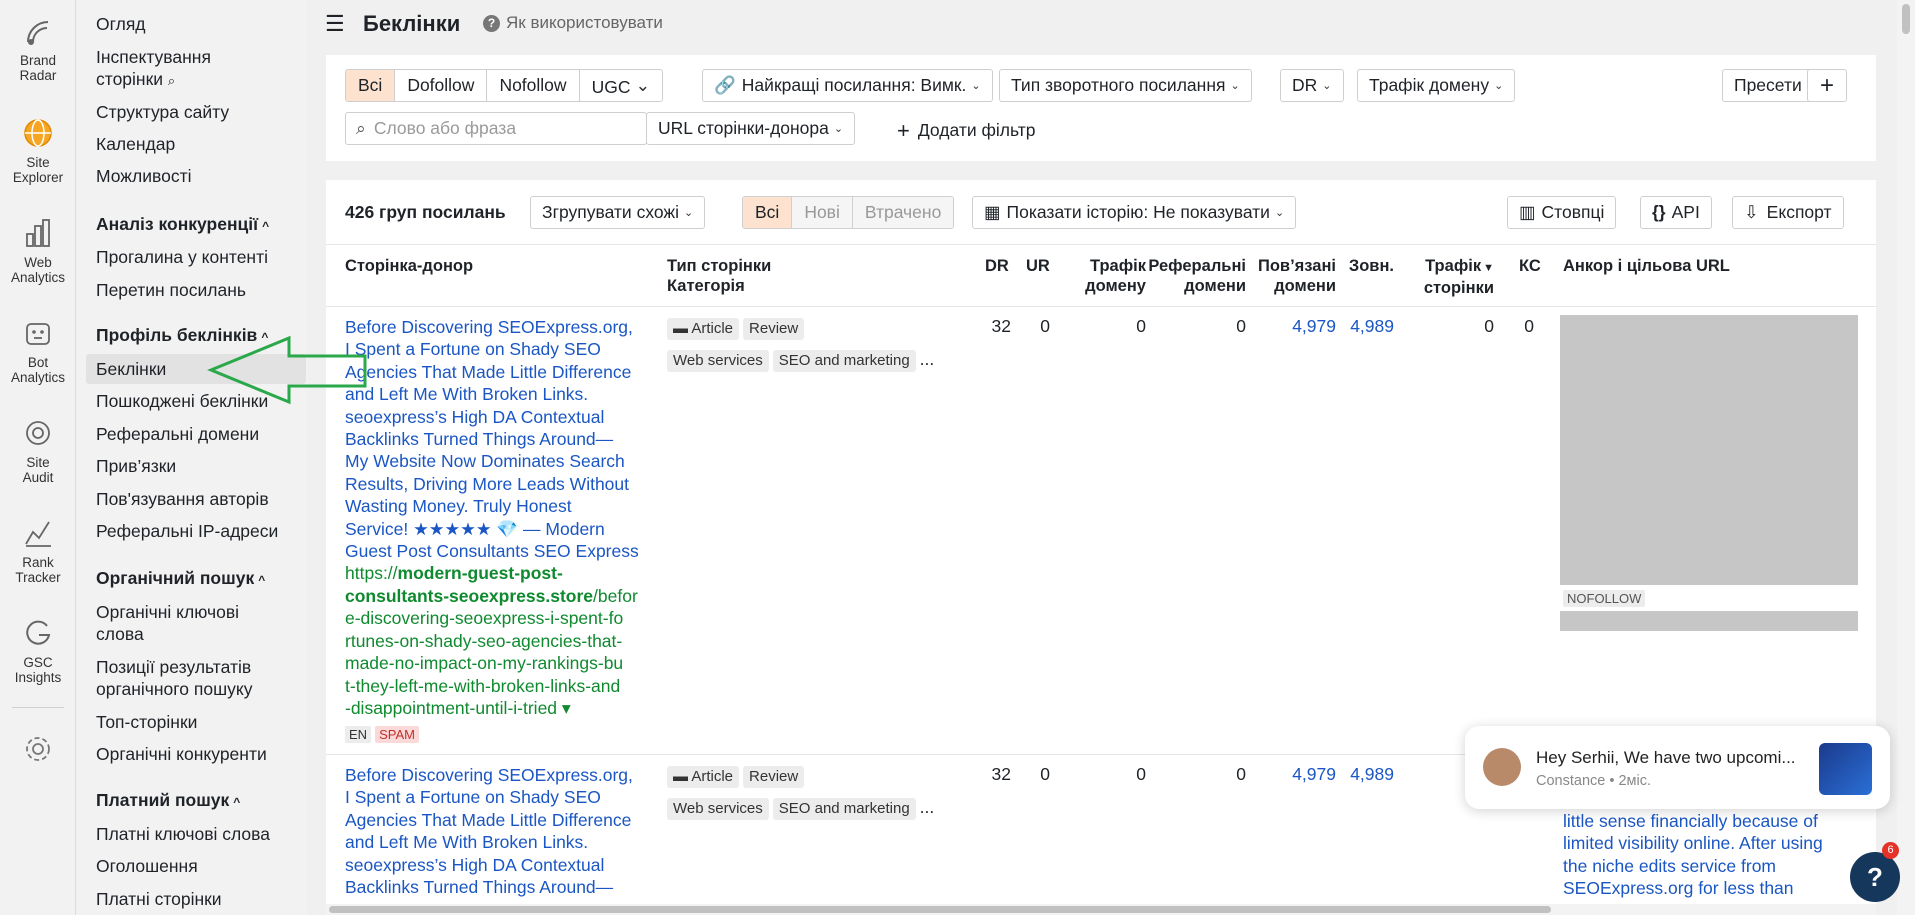  I want to click on rail-gsc-insights: GSC Insights, so click(38, 650).